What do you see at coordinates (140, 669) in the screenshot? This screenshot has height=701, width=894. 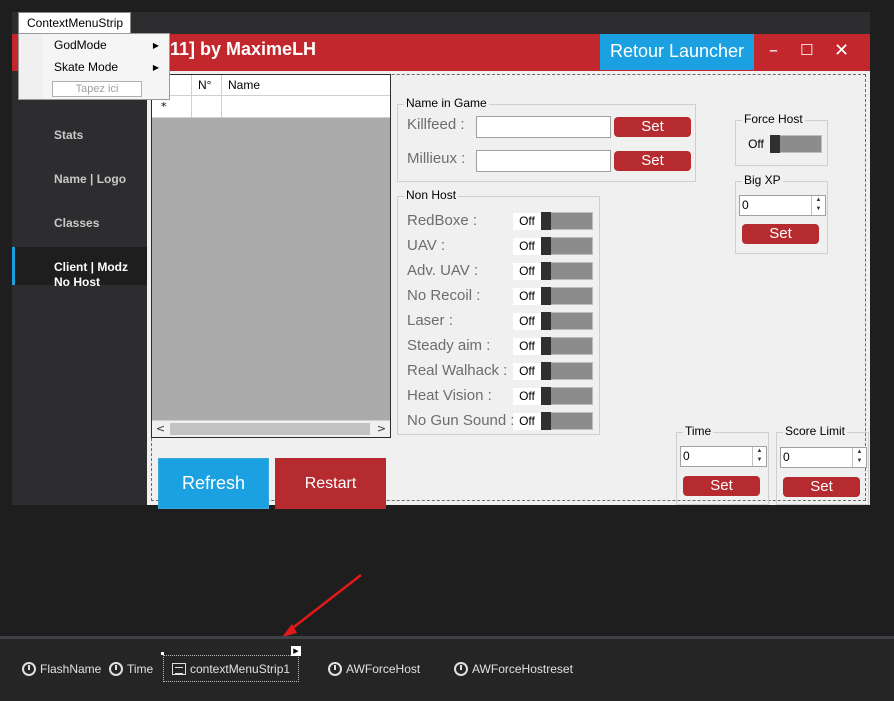 I see `tray-item-label: Time` at bounding box center [140, 669].